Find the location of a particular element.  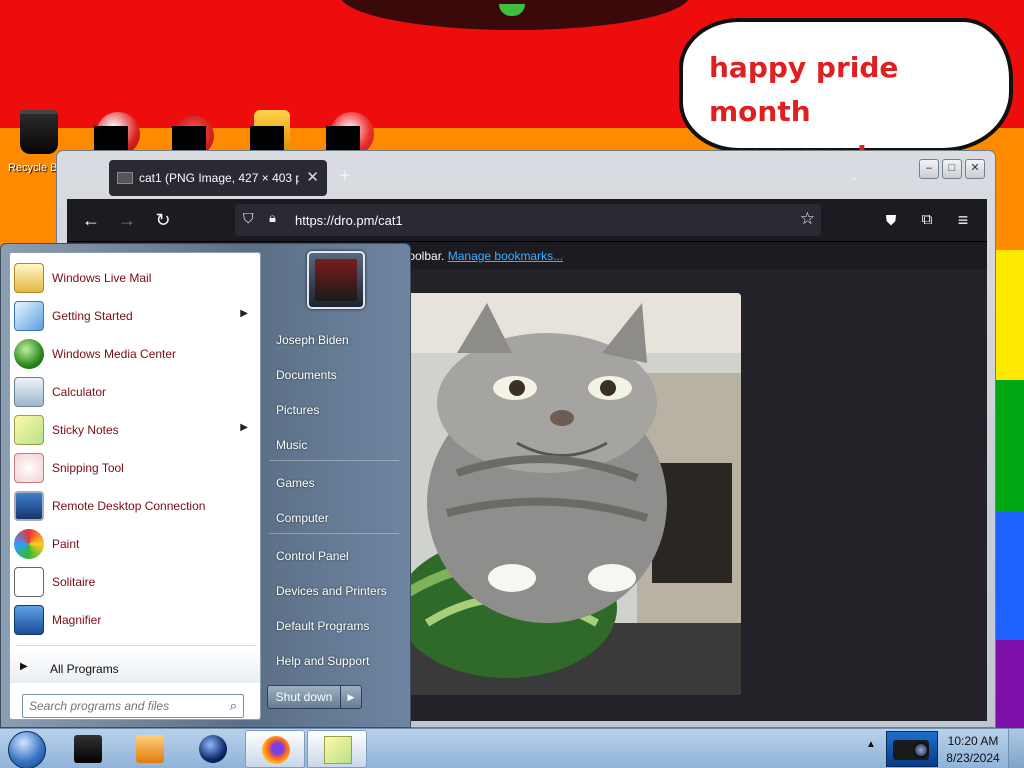

window-close-button: ✕ is located at coordinates (975, 169).